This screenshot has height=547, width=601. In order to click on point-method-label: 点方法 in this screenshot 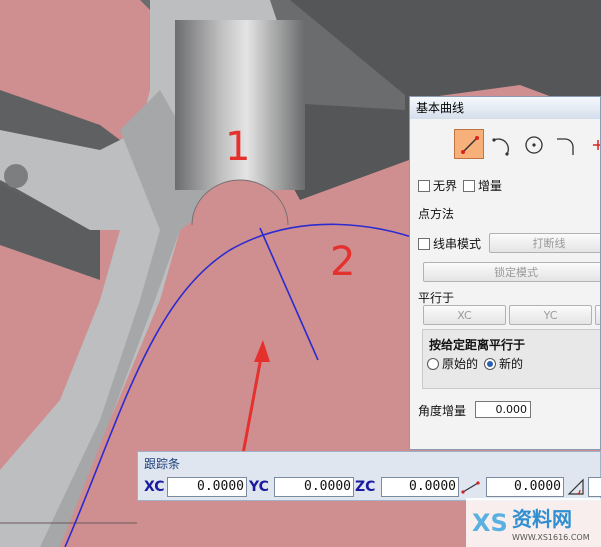, I will do `click(436, 214)`.